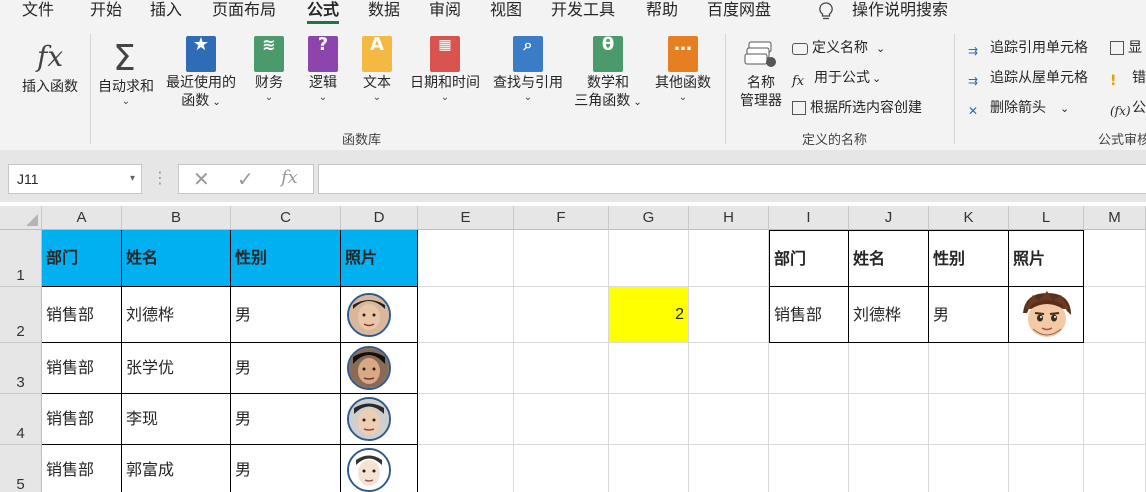 The height and width of the screenshot is (492, 1146). I want to click on menu-insert: 插入, so click(166, 11).